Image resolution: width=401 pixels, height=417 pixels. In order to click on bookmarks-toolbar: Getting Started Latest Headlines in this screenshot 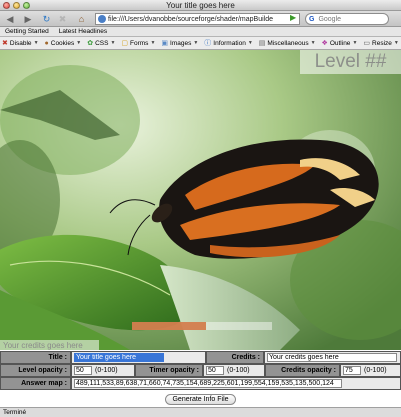, I will do `click(200, 32)`.